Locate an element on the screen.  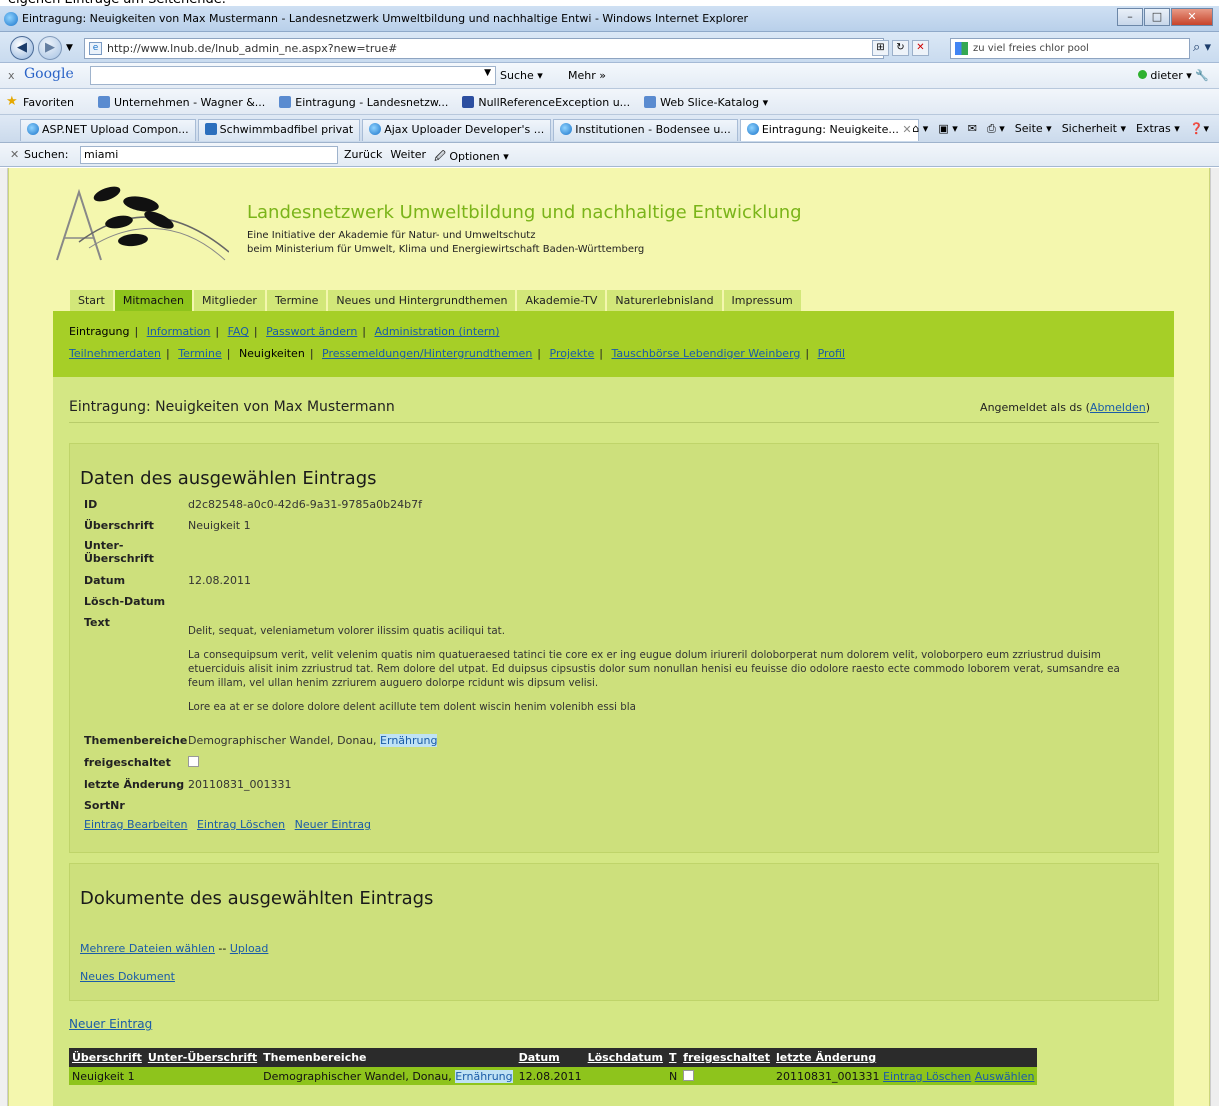
close-button: ✕ is located at coordinates (1192, 17).